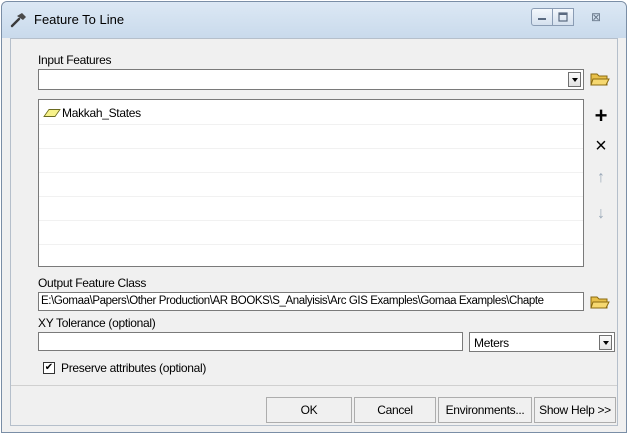 Image resolution: width=630 pixels, height=435 pixels. I want to click on maximize-button, so click(563, 17).